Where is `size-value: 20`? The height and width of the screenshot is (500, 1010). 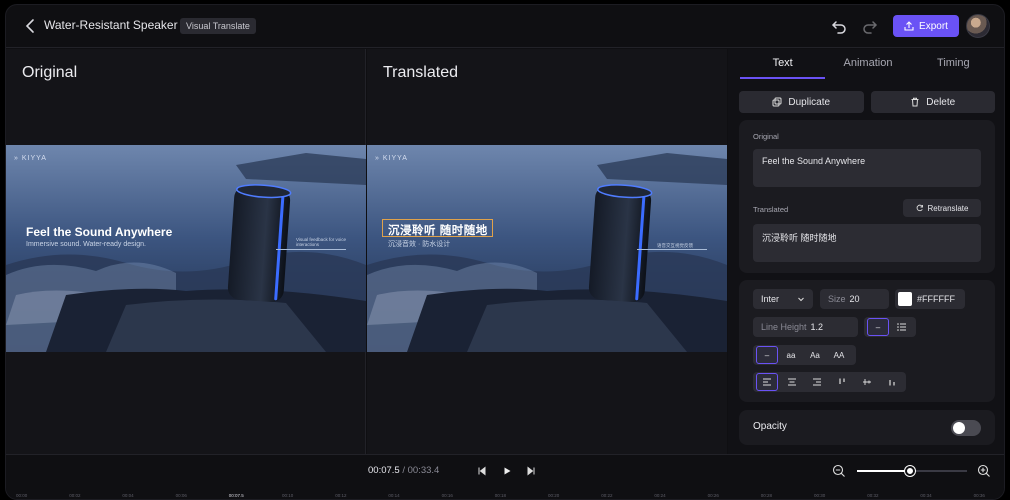 size-value: 20 is located at coordinates (854, 299).